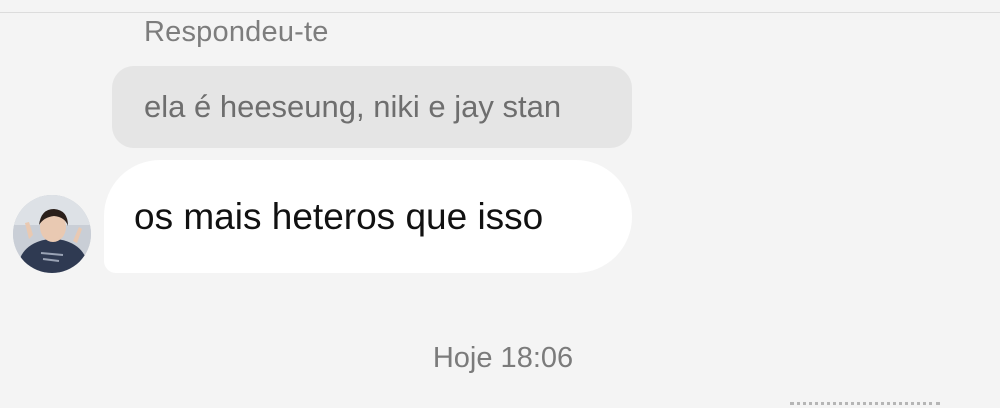  What do you see at coordinates (503, 358) in the screenshot?
I see `timestamp: Hoje 18:06` at bounding box center [503, 358].